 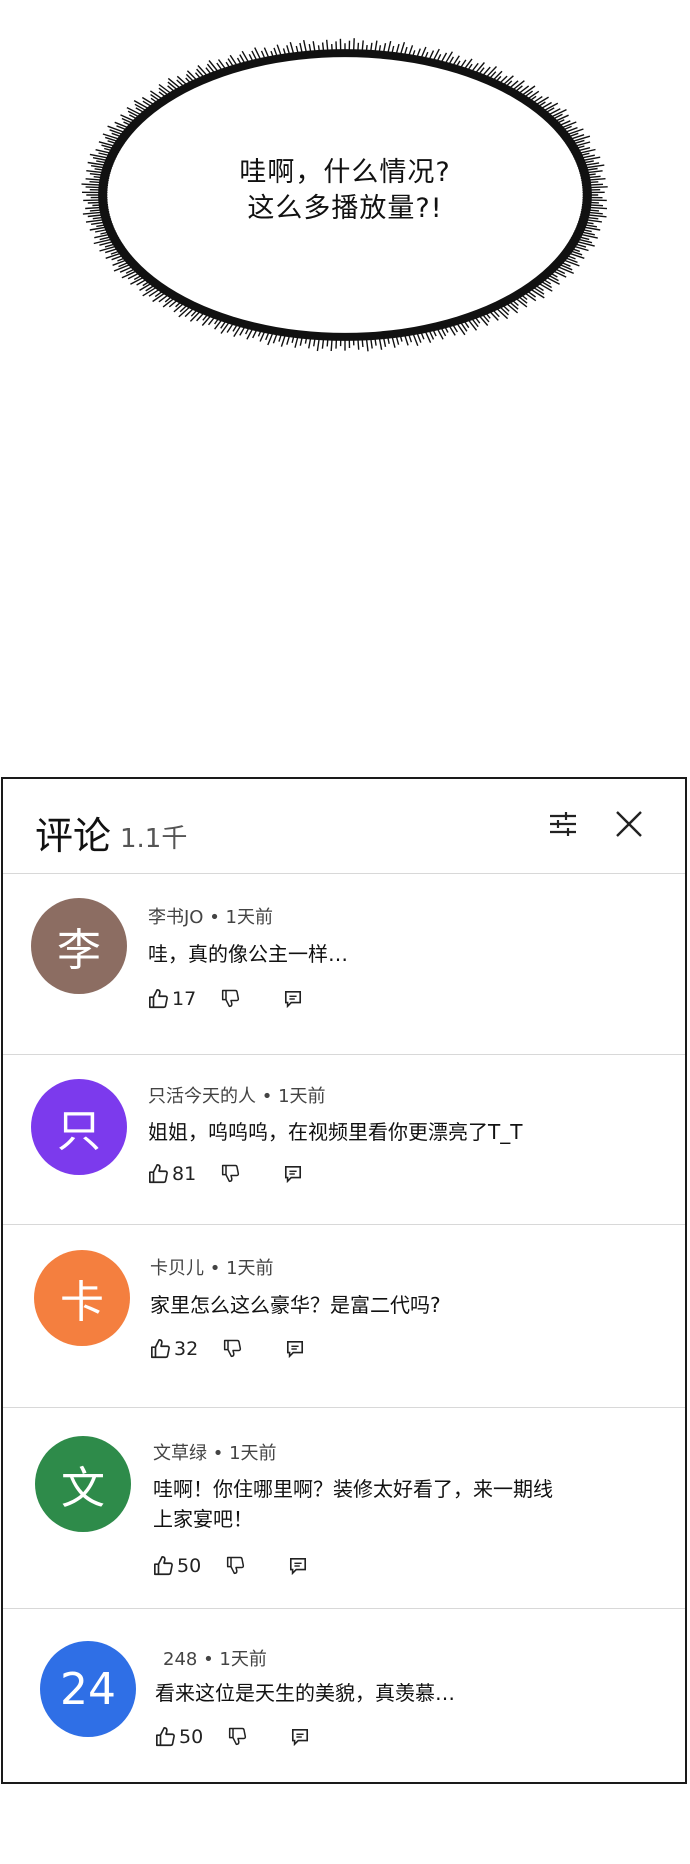 I want to click on comment-author: 只活今天的人, so click(x=202, y=1096).